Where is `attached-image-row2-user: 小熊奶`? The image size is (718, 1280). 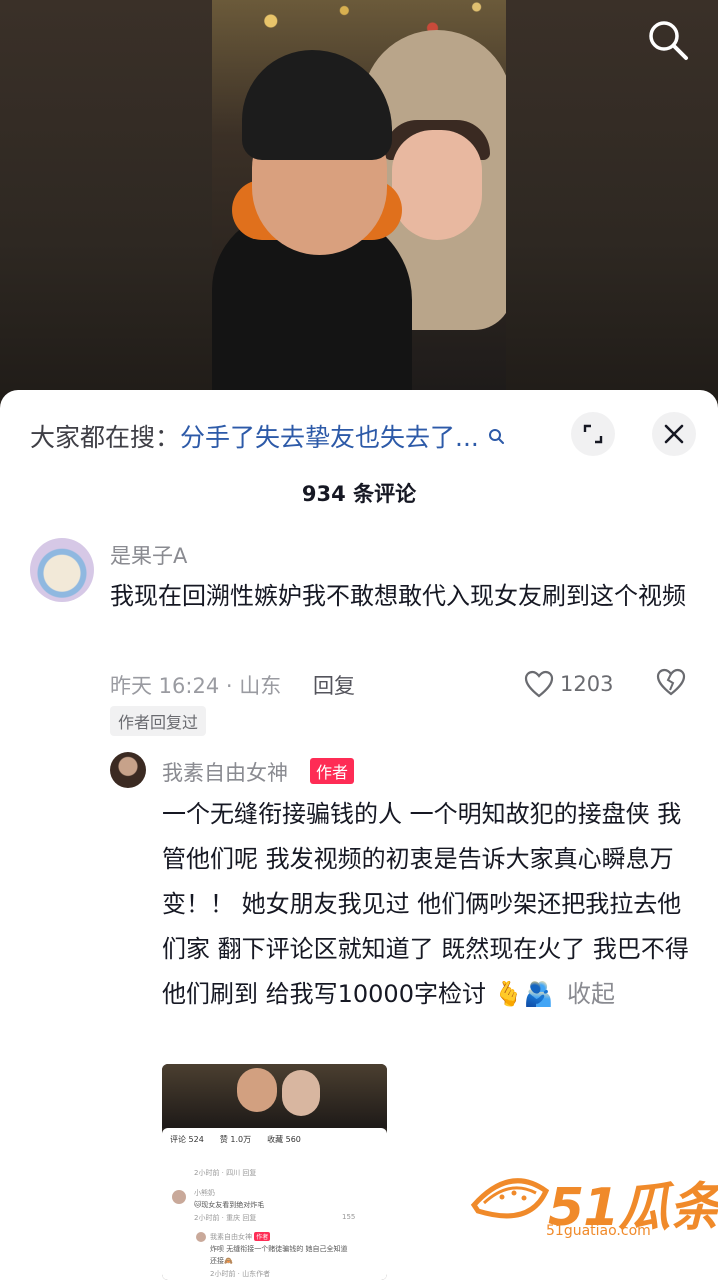
attached-image-row2-user: 小熊奶 is located at coordinates (204, 1193).